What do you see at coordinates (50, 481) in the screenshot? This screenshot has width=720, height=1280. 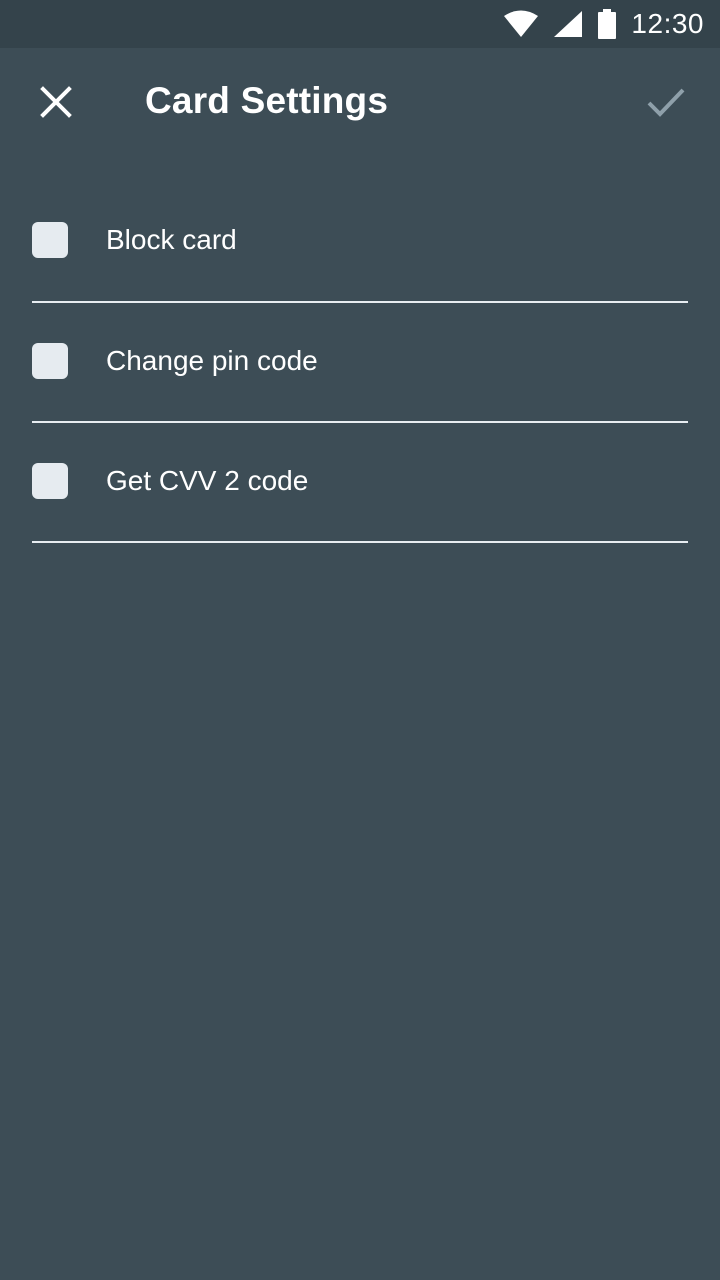 I see `get-cvv2-code-checkbox` at bounding box center [50, 481].